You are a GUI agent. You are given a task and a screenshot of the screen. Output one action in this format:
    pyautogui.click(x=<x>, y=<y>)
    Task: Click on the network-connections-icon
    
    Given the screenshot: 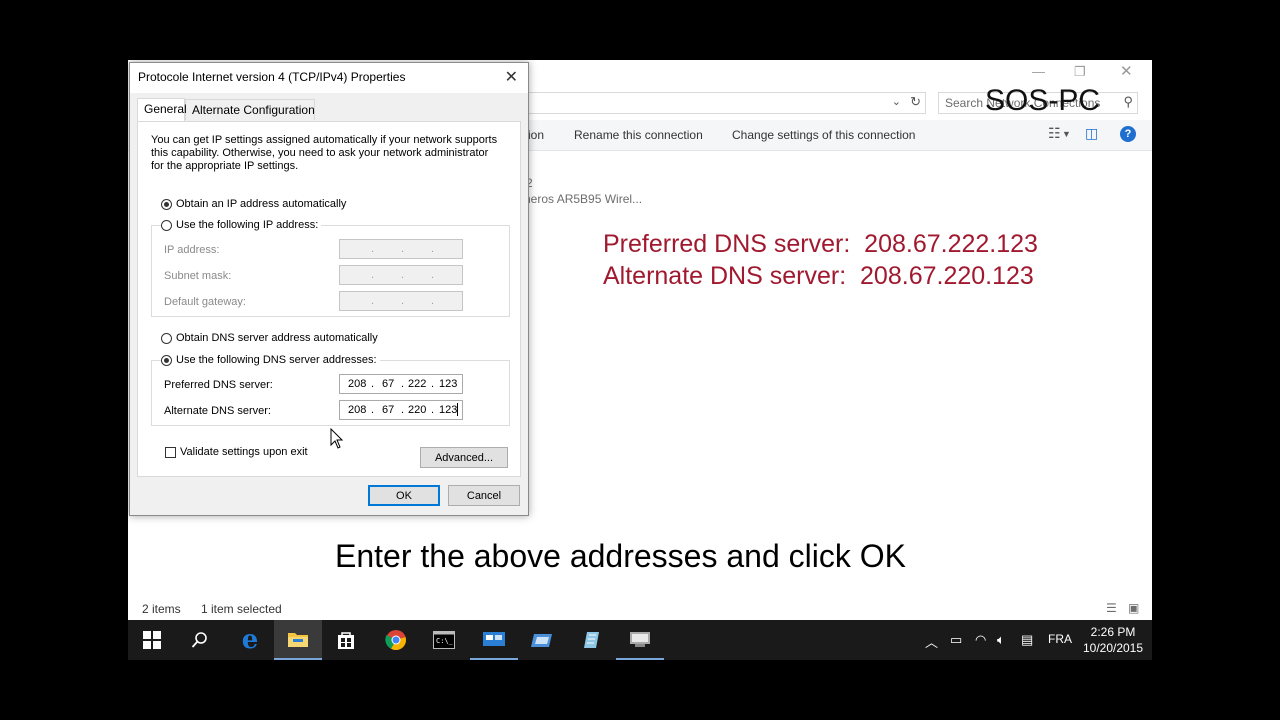 What is the action you would take?
    pyautogui.click(x=494, y=639)
    